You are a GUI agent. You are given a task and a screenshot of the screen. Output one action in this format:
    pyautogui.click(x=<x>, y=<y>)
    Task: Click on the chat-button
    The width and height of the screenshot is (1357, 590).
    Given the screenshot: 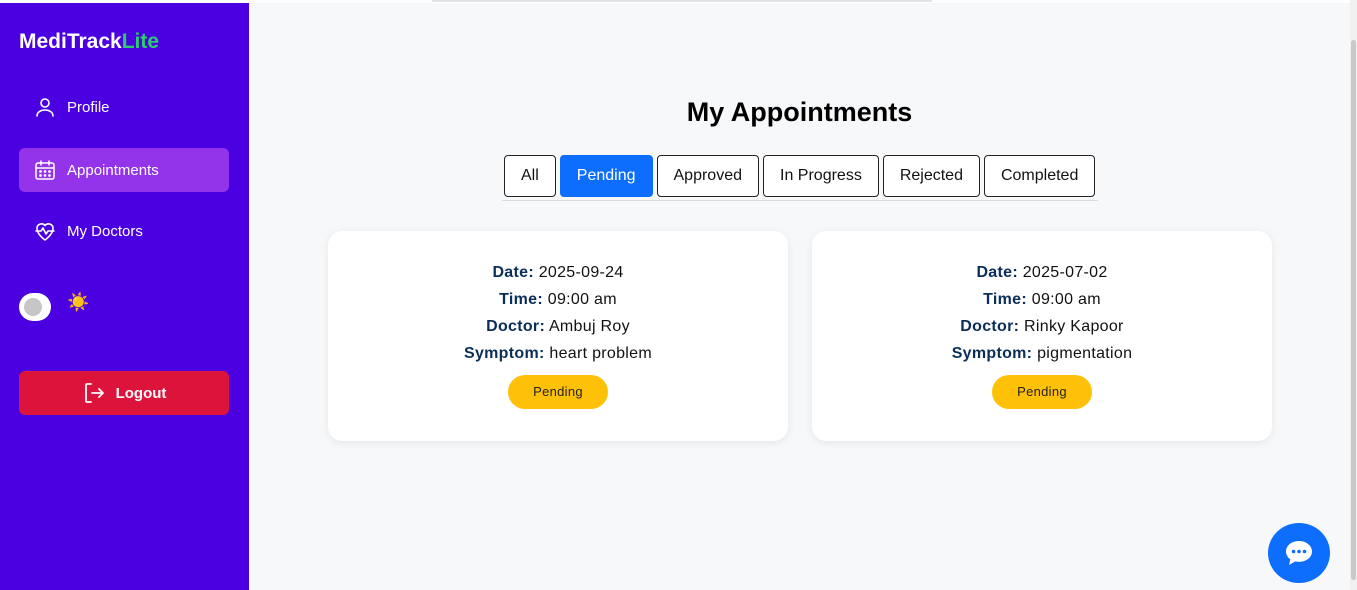 What is the action you would take?
    pyautogui.click(x=1299, y=553)
    